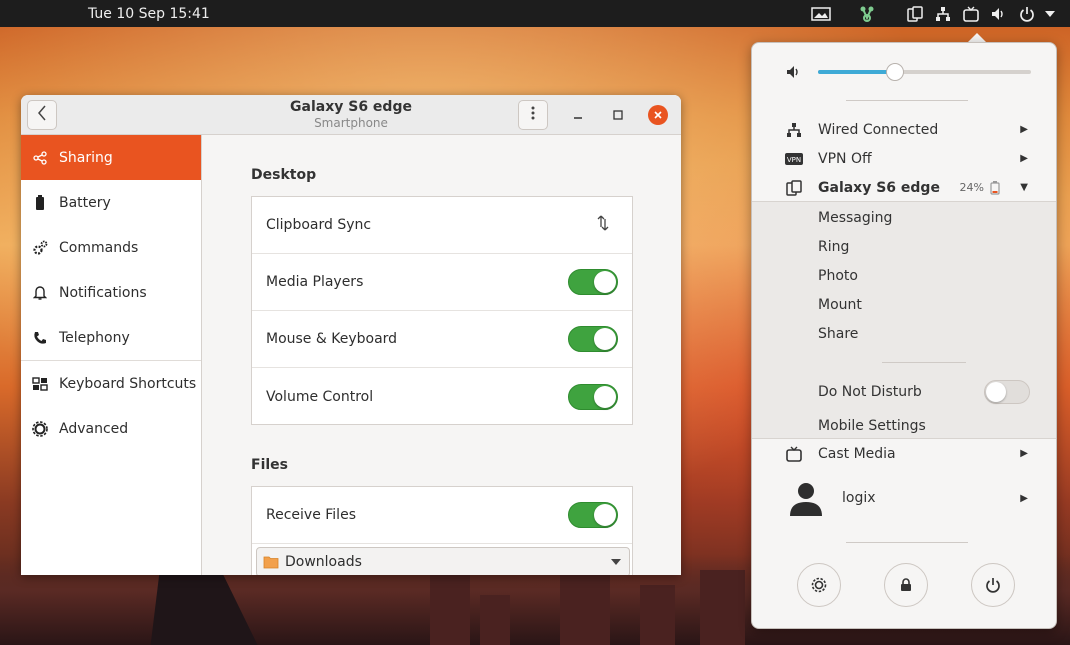 The image size is (1070, 645). What do you see at coordinates (442, 282) in the screenshot?
I see `media-players-row: Media Players` at bounding box center [442, 282].